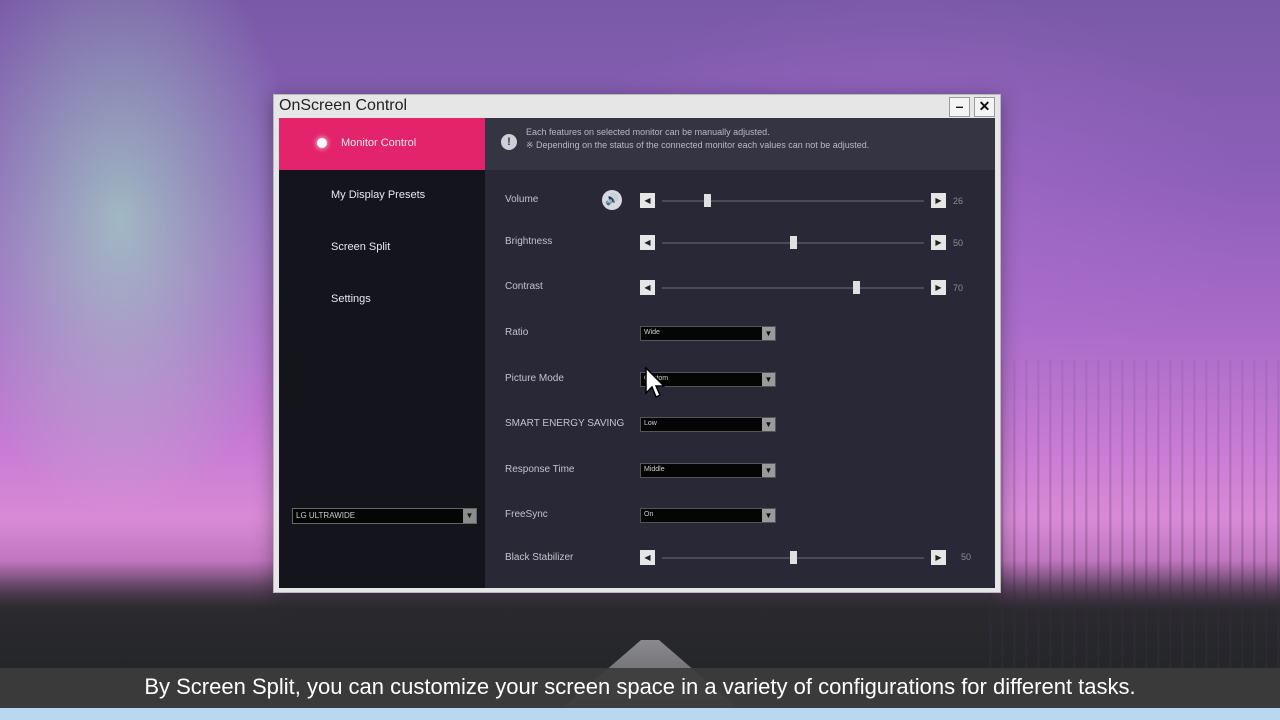  Describe the element at coordinates (708, 424) in the screenshot. I see `smart-energy-saving-select: Low ▼` at that location.